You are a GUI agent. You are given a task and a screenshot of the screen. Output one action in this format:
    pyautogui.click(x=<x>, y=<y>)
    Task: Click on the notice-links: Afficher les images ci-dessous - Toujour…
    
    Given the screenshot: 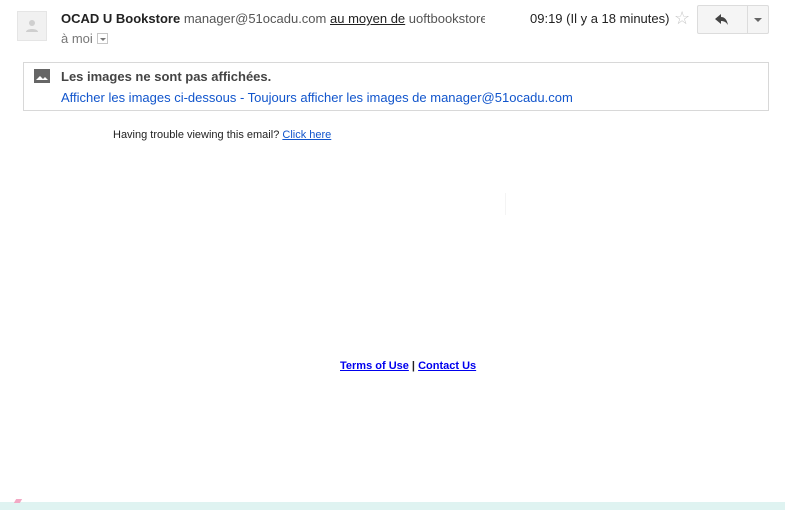 What is the action you would take?
    pyautogui.click(x=317, y=97)
    